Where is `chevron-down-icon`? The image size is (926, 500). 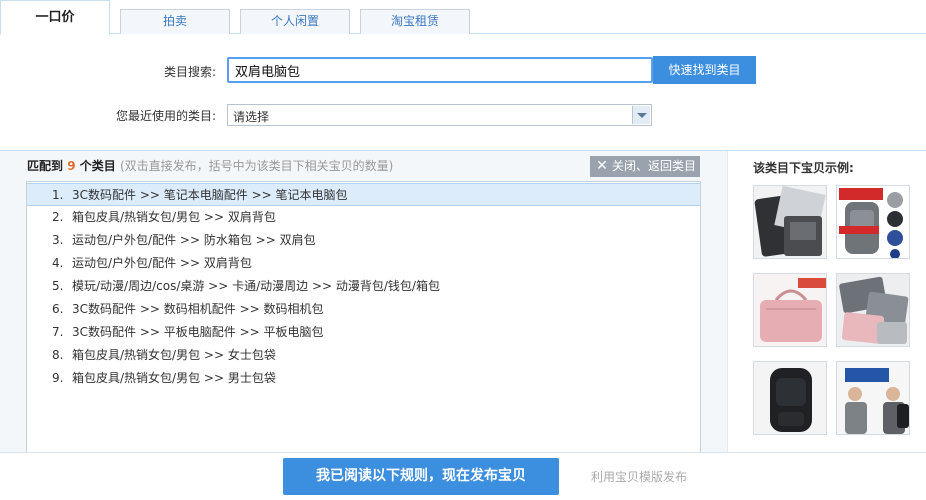 chevron-down-icon is located at coordinates (641, 115).